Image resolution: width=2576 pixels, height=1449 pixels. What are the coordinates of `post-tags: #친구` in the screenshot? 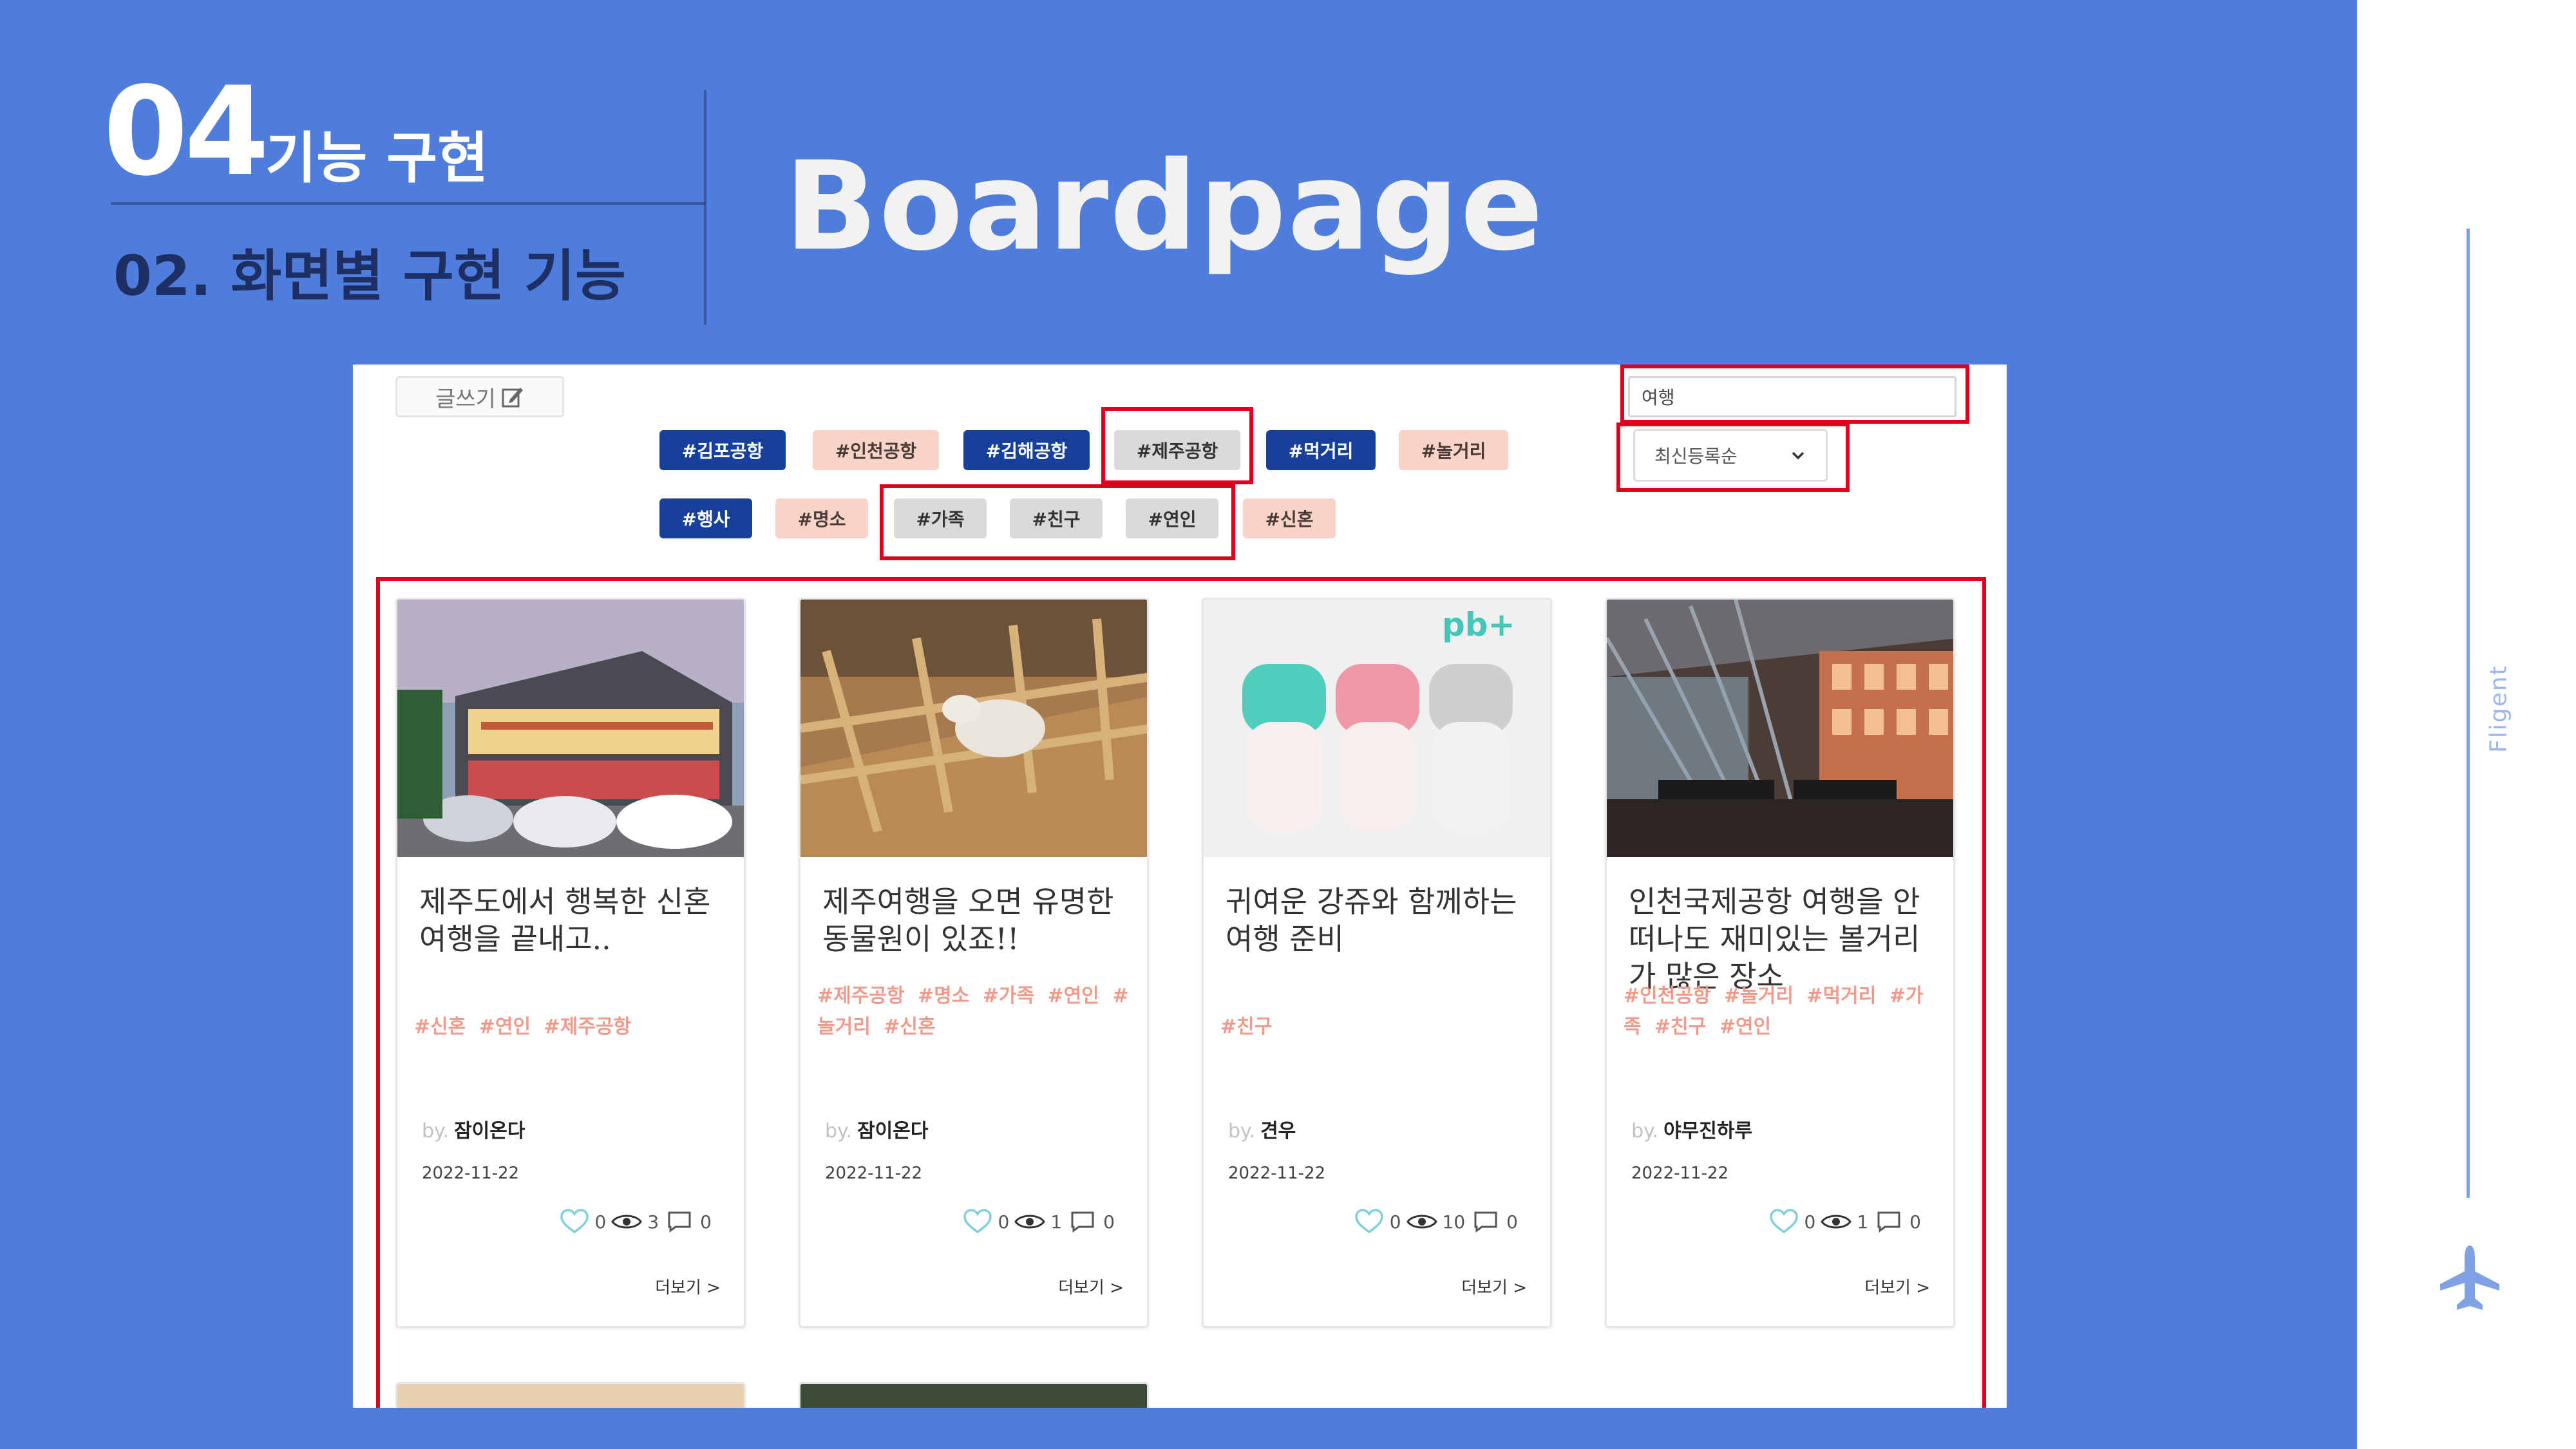 It's located at (1246, 1027).